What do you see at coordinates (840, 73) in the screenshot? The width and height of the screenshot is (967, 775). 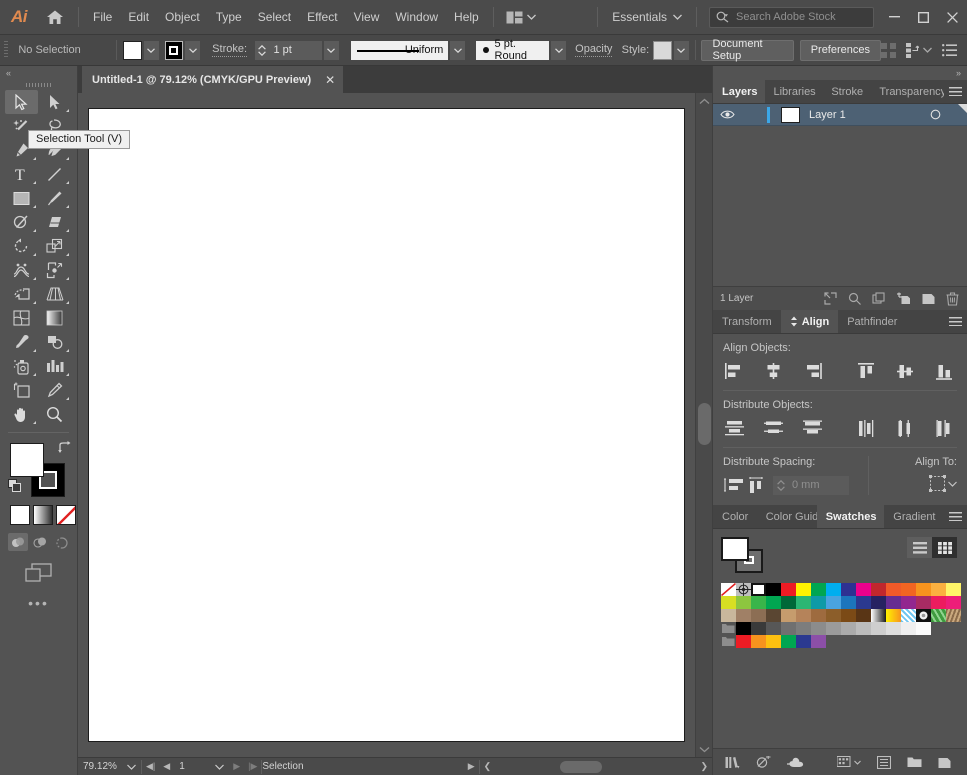 I see `expand-panels-icon: »` at bounding box center [840, 73].